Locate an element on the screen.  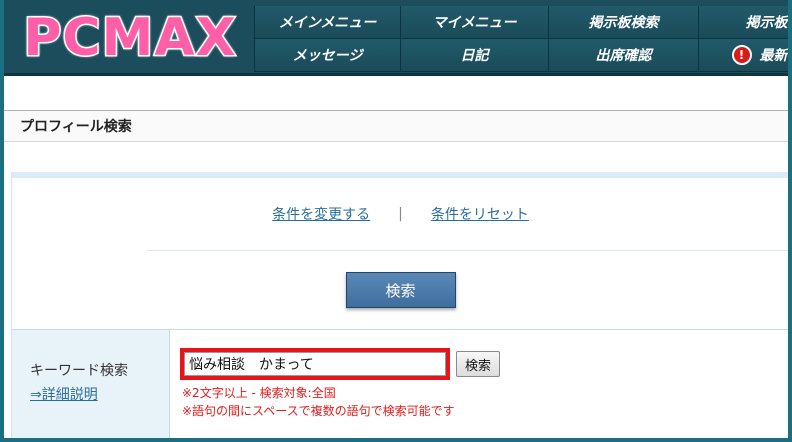
nav-messages: メッセージ is located at coordinates (327, 55).